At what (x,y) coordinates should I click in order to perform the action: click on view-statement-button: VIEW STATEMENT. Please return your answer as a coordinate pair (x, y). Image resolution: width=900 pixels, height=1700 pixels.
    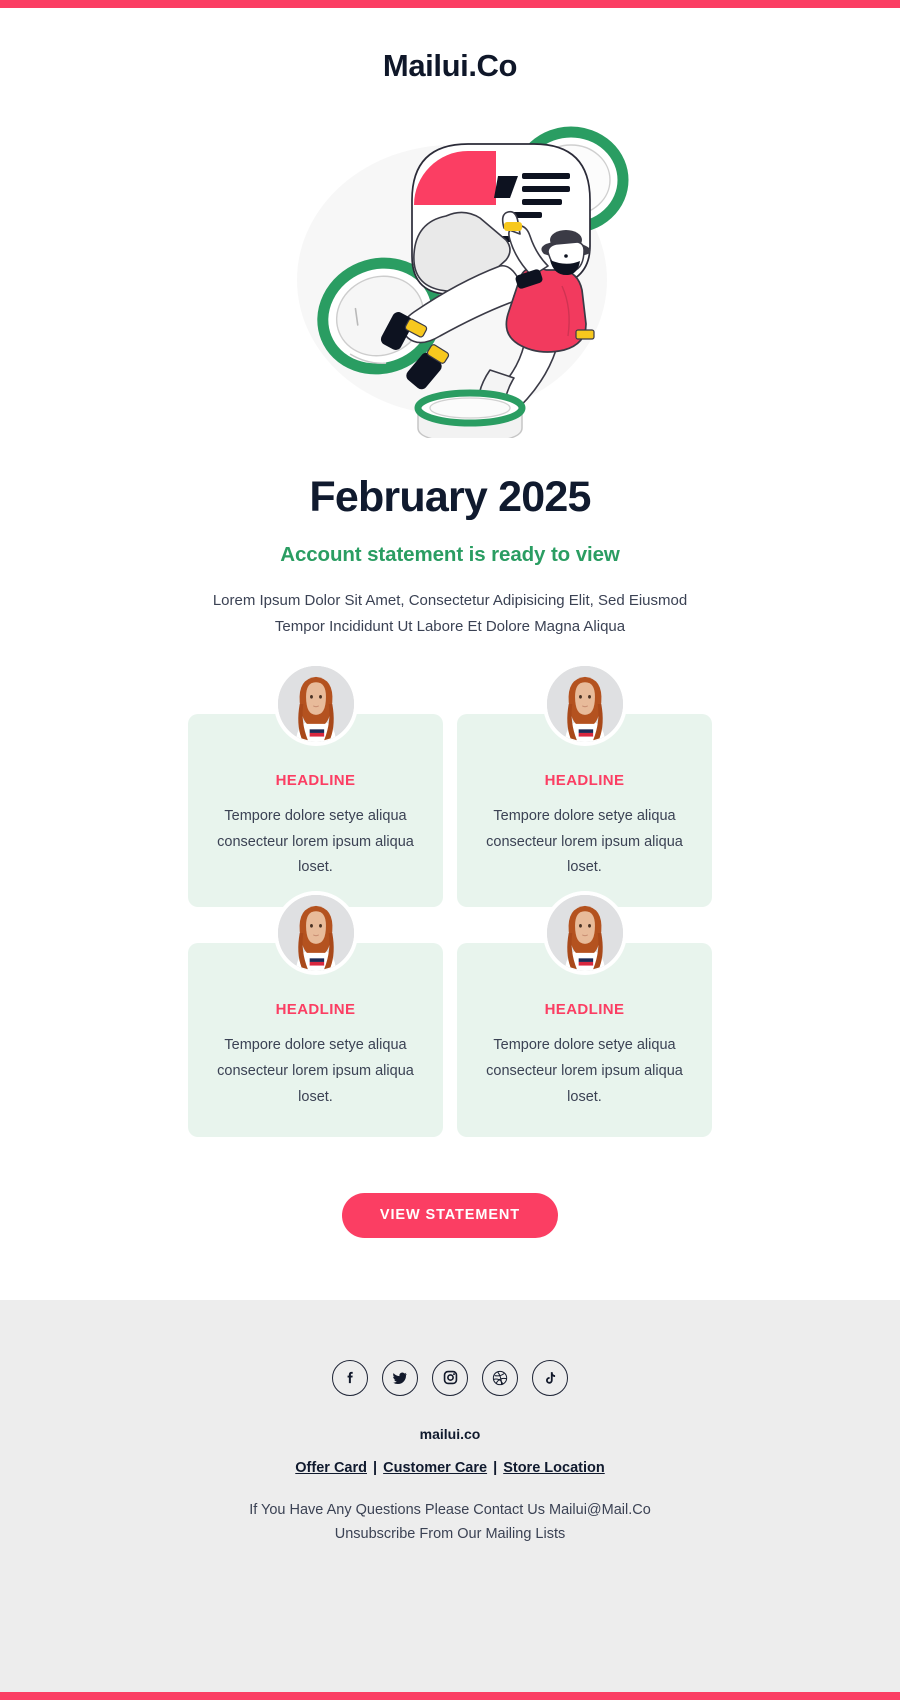
    Looking at the image, I should click on (450, 1215).